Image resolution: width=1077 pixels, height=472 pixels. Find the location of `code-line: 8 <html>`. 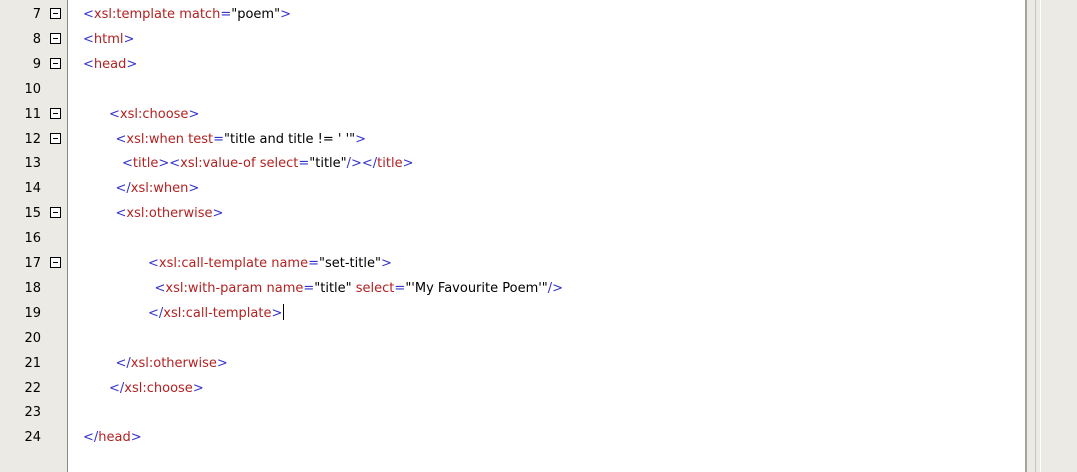

code-line: 8 <html> is located at coordinates (538, 39).